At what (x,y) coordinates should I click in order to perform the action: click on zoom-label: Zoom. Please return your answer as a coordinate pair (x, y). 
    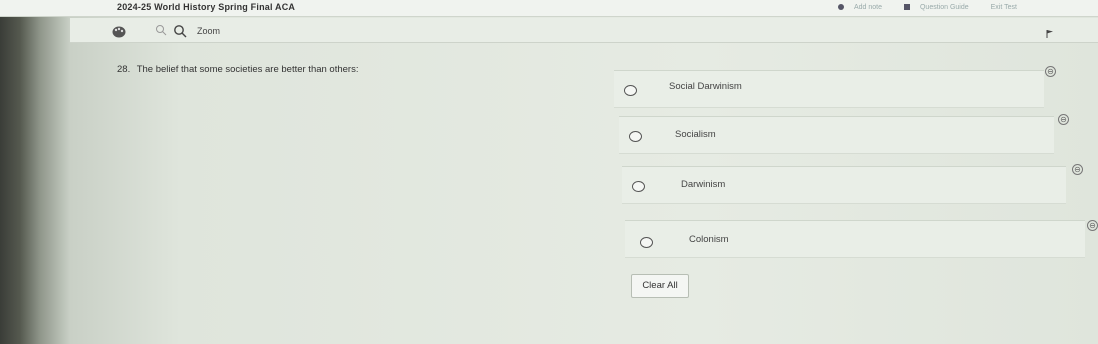
    Looking at the image, I should click on (209, 31).